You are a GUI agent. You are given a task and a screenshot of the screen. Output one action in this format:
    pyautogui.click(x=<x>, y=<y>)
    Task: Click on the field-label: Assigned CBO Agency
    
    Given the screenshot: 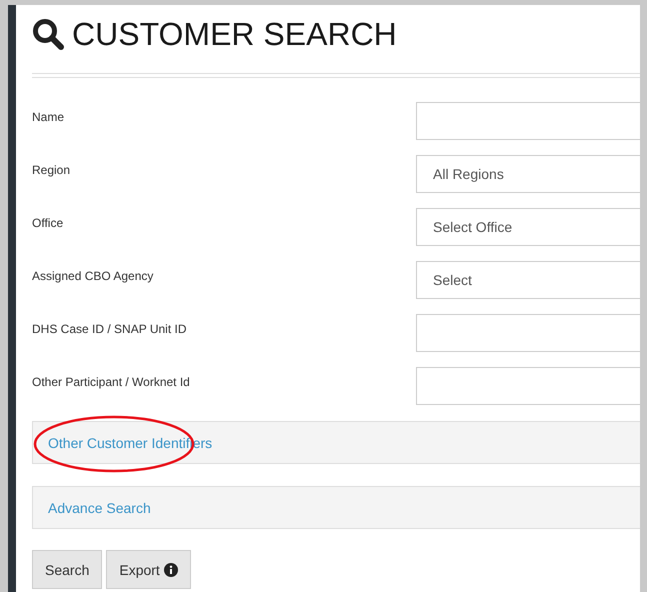 What is the action you would take?
    pyautogui.click(x=93, y=276)
    